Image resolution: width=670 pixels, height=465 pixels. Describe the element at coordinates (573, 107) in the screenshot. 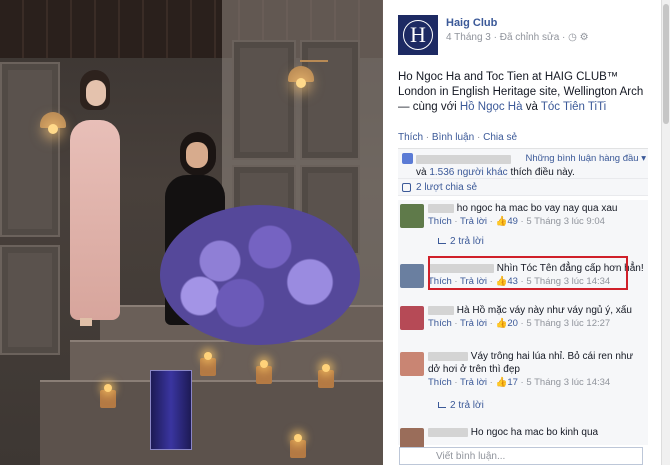

I see `tag-link: Tóc Tiên TiTi` at that location.